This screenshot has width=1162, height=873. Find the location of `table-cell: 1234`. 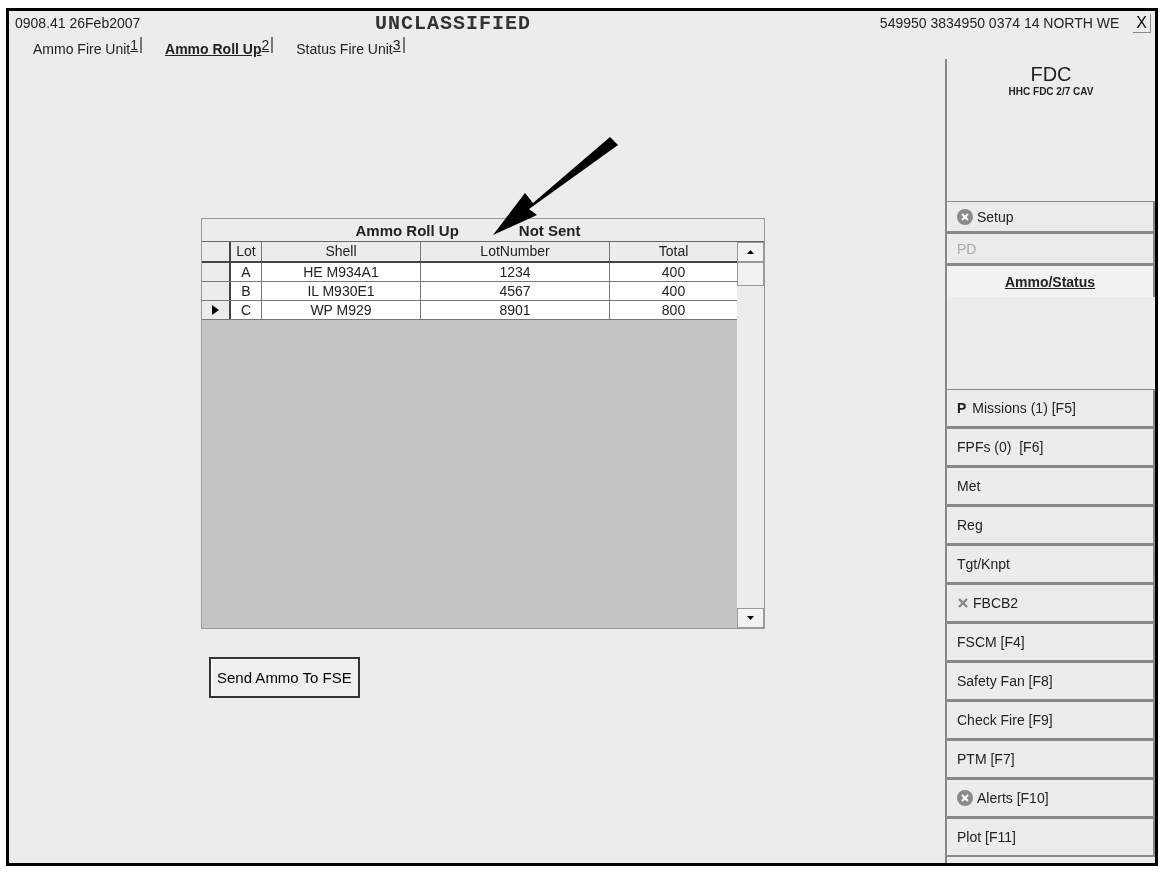

table-cell: 1234 is located at coordinates (515, 272).